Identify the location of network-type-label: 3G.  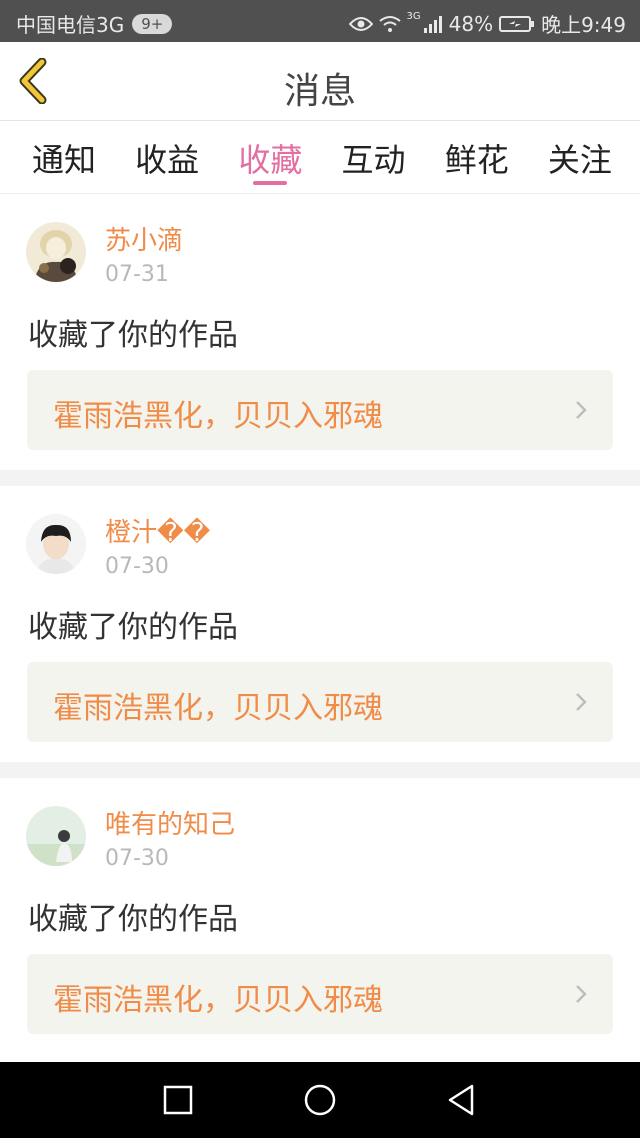
(413, 16).